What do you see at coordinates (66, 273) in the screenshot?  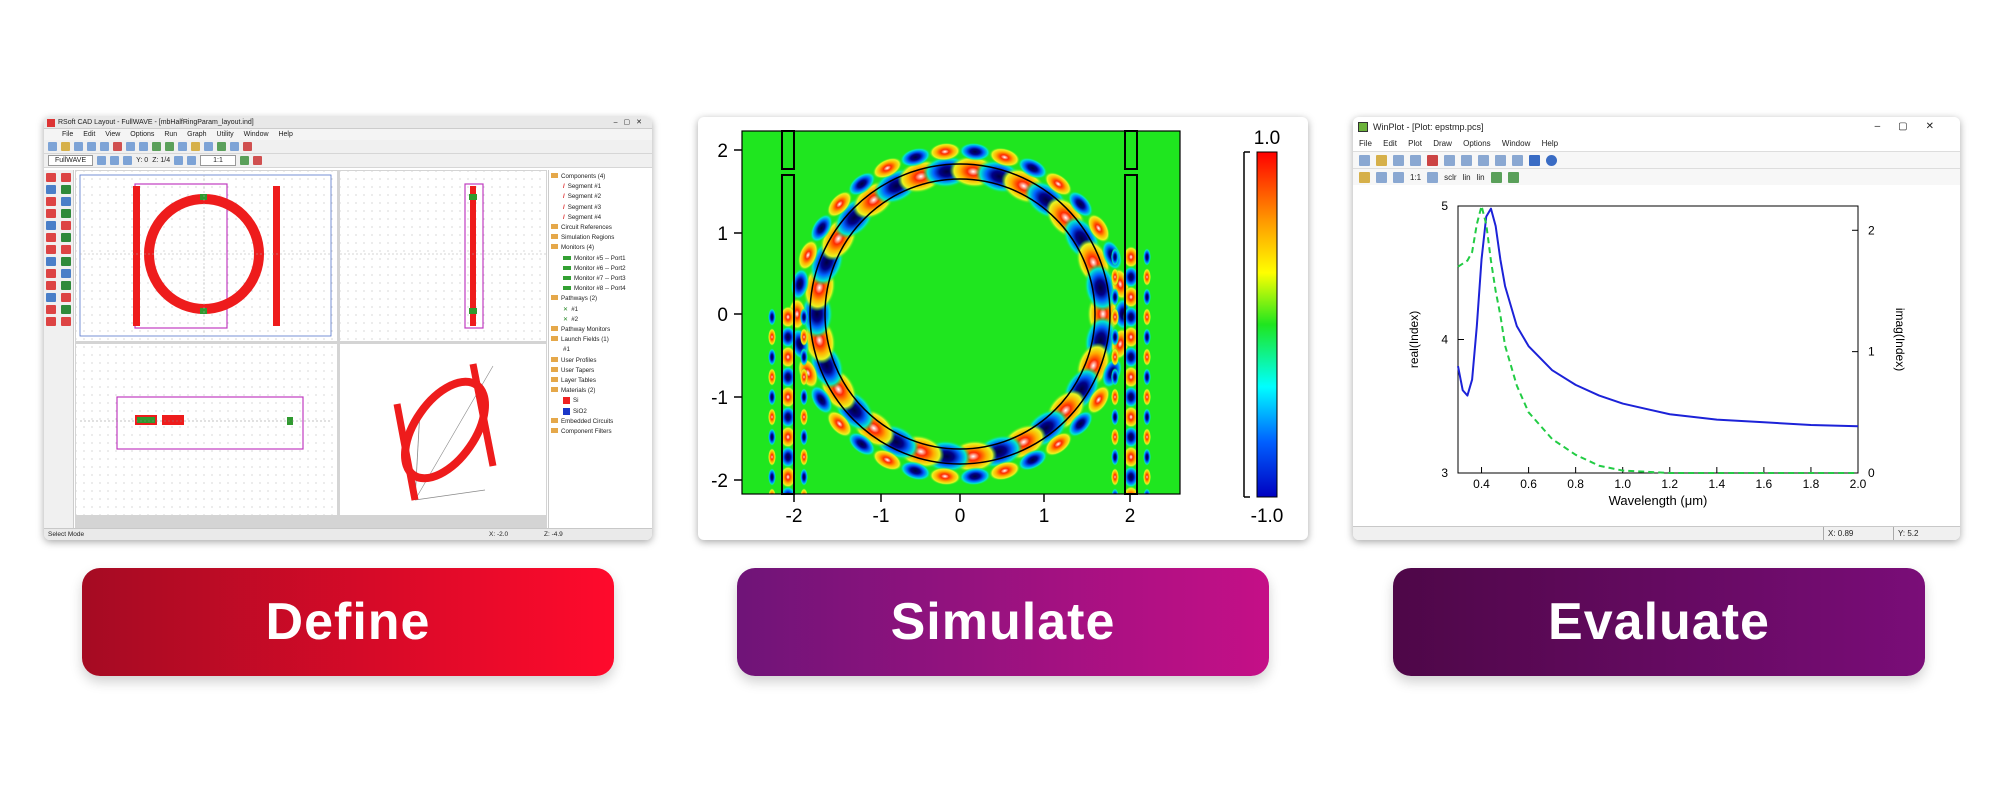 I see `grating-tool-icon` at bounding box center [66, 273].